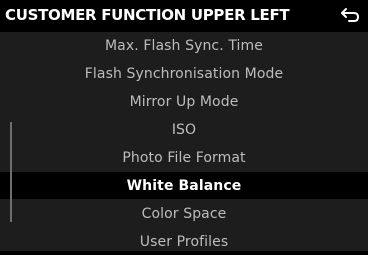 The height and width of the screenshot is (255, 368). What do you see at coordinates (147, 15) in the screenshot?
I see `menu-title: CUSTOMER FUNCTION UPPER LEFT` at bounding box center [147, 15].